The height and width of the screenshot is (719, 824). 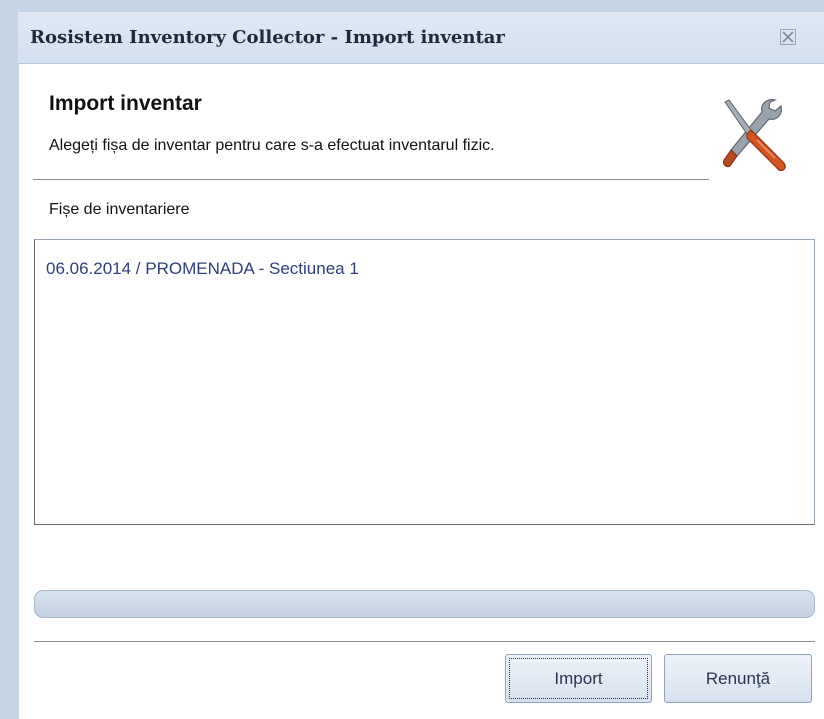 I want to click on progress-bar, so click(x=424, y=604).